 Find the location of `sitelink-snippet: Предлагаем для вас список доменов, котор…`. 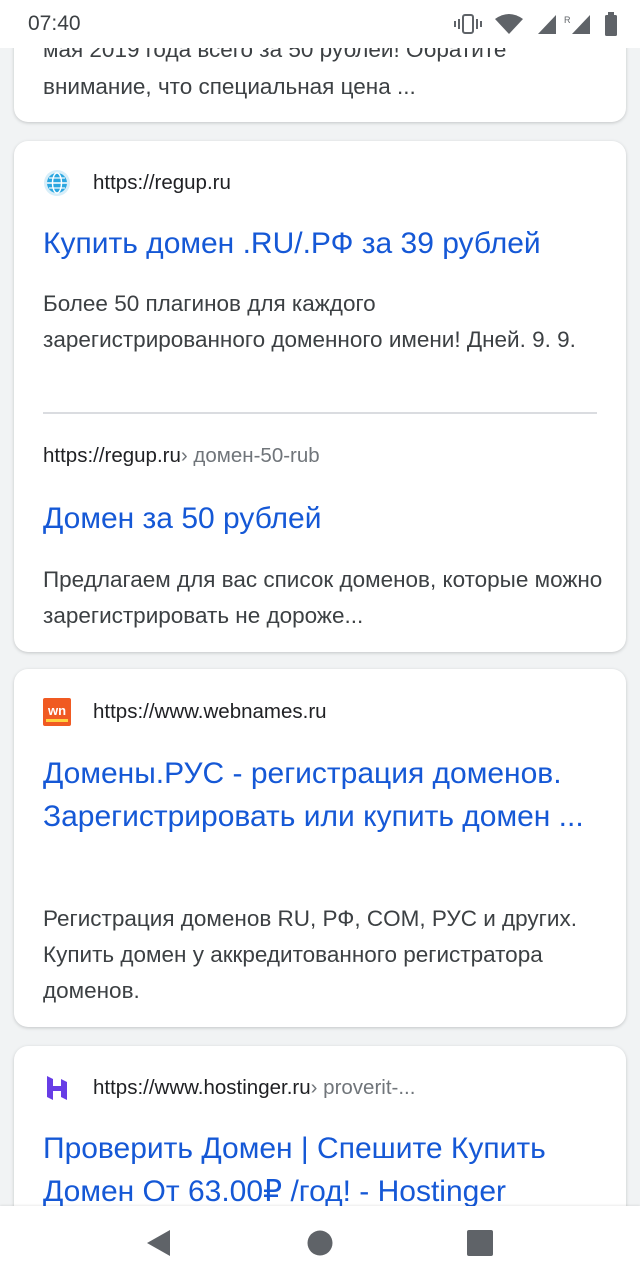

sitelink-snippet: Предлагаем для вас список доменов, котор… is located at coordinates (323, 597).